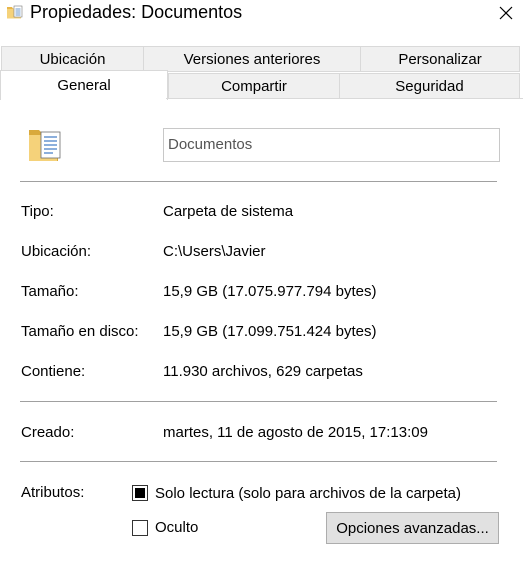  Describe the element at coordinates (228, 211) in the screenshot. I see `type-value: Carpeta de sistema` at that location.